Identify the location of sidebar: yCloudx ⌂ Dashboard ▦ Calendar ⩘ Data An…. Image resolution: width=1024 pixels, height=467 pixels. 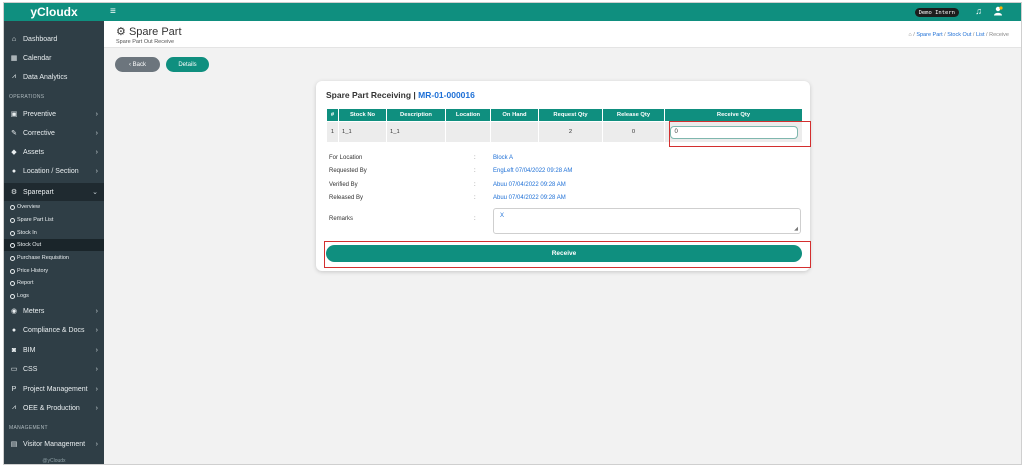
(54, 233).